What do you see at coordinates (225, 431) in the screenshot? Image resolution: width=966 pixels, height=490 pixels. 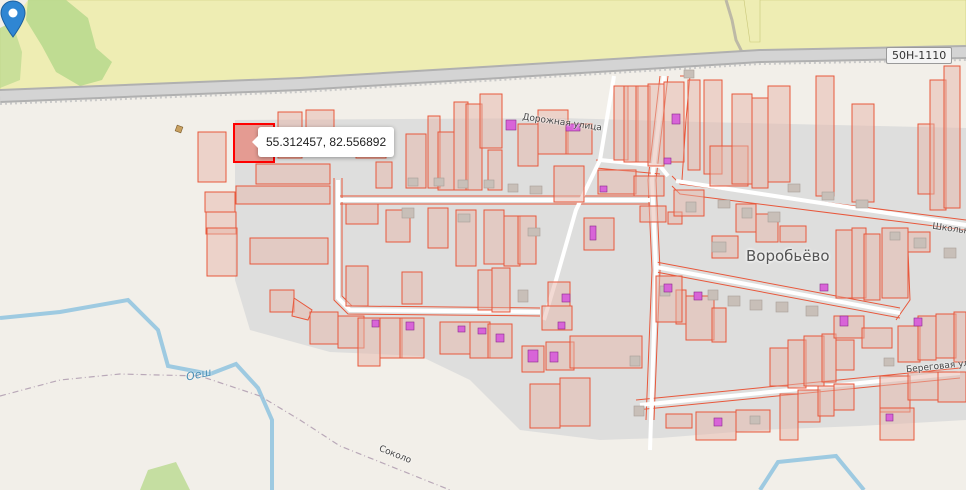 I see `admin-boundary` at bounding box center [225, 431].